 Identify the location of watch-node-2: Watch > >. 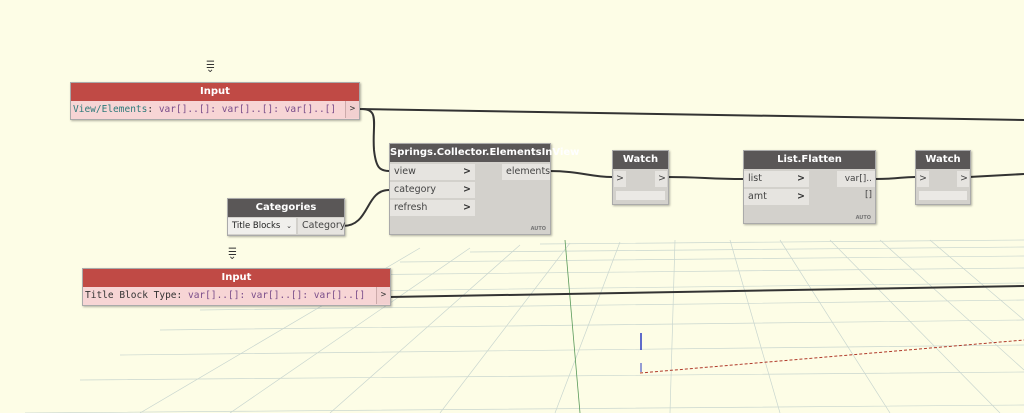
(943, 177).